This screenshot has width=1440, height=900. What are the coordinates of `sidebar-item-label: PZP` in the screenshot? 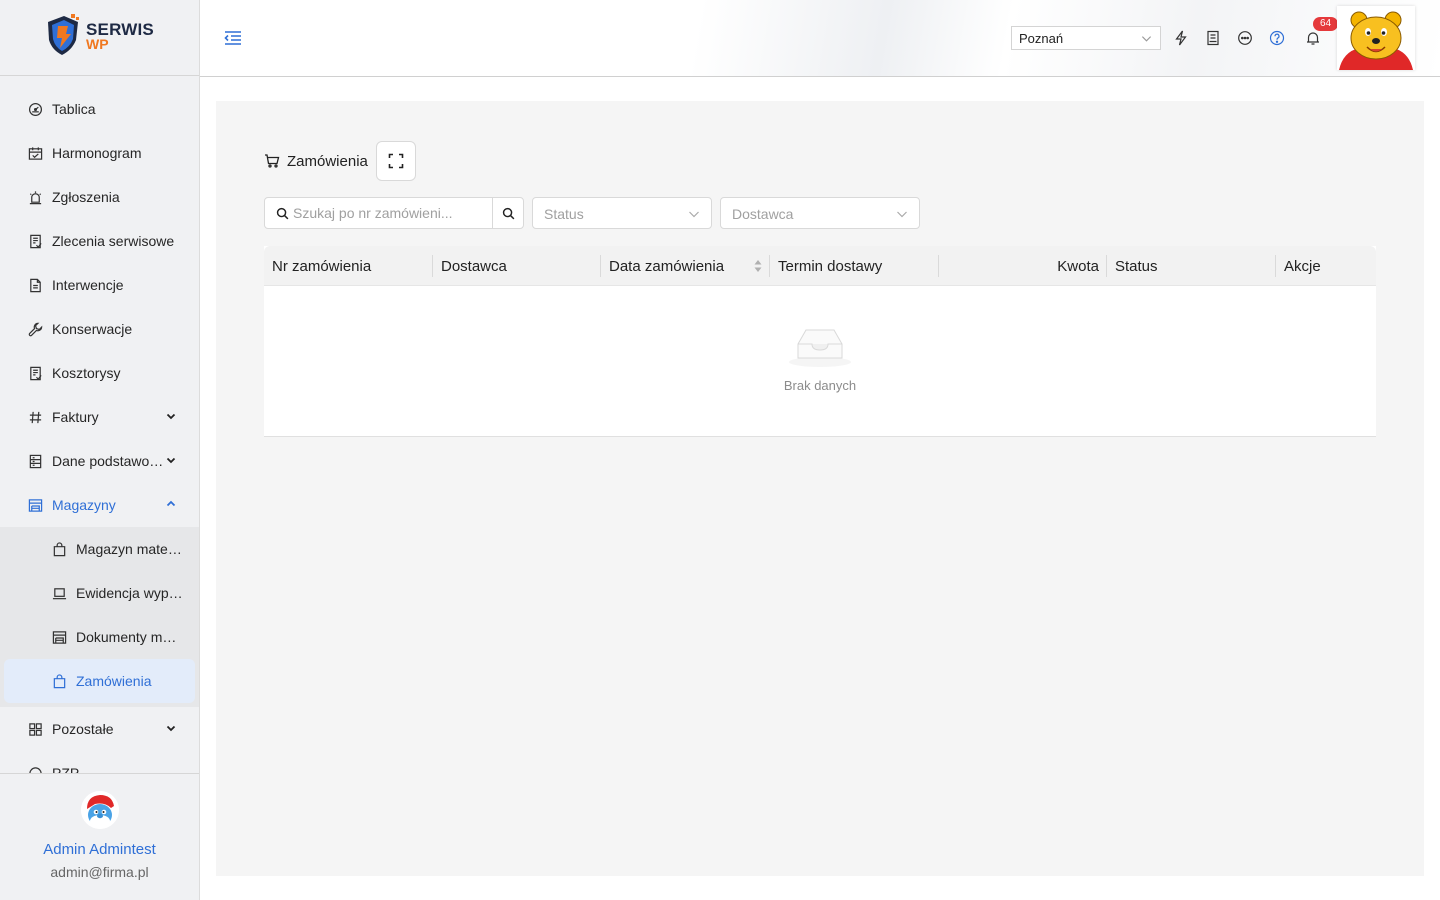 It's located at (66, 769).